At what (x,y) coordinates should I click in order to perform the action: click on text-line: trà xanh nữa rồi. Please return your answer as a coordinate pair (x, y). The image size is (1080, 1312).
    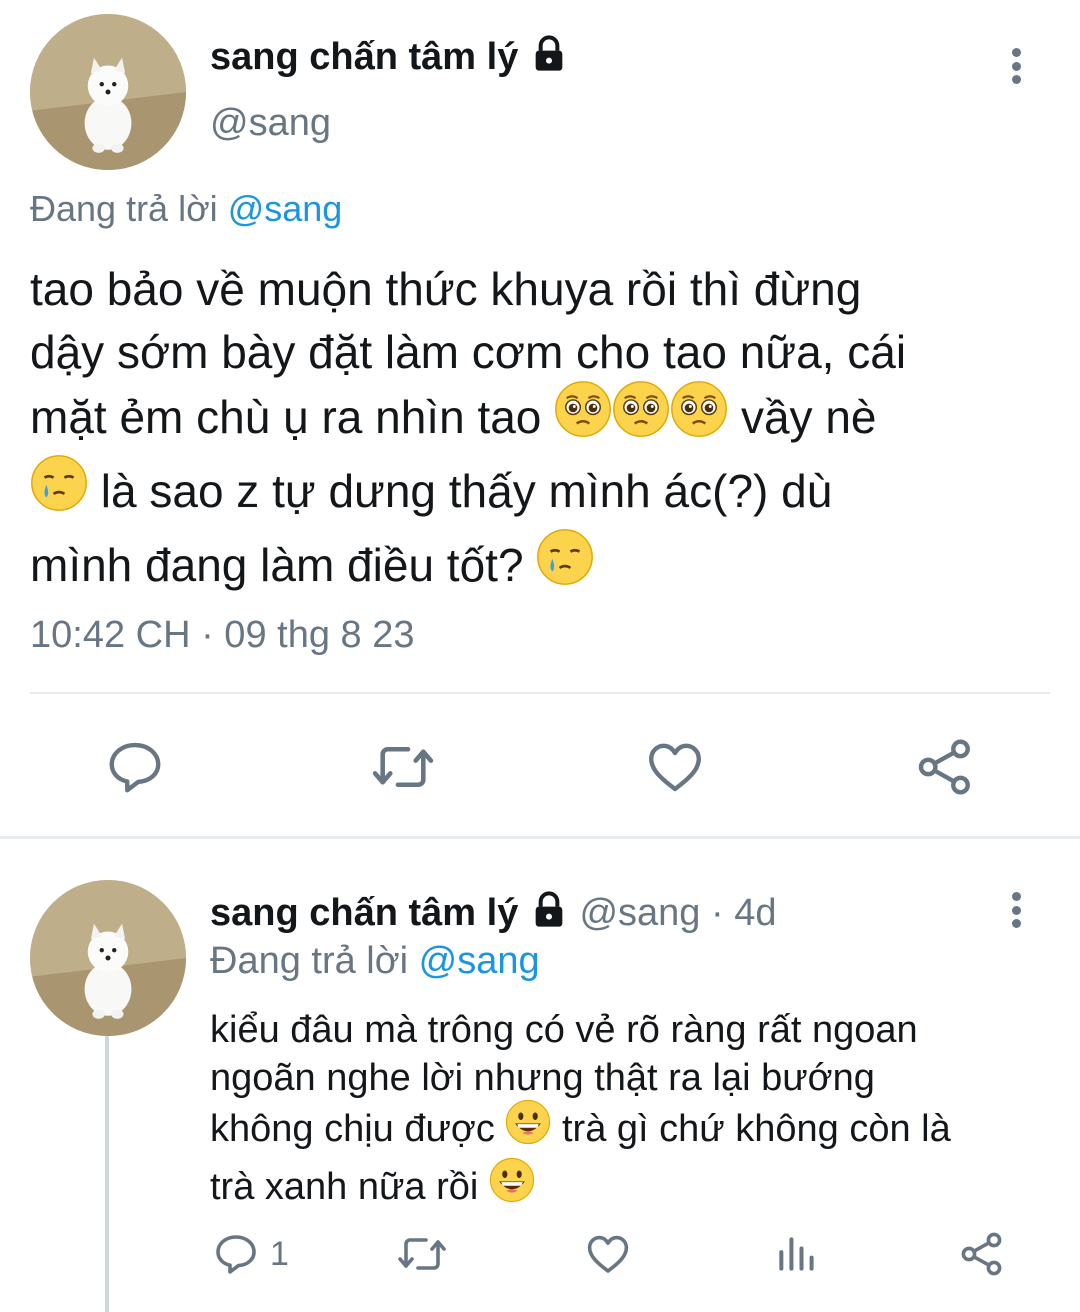
    Looking at the image, I should click on (580, 1187).